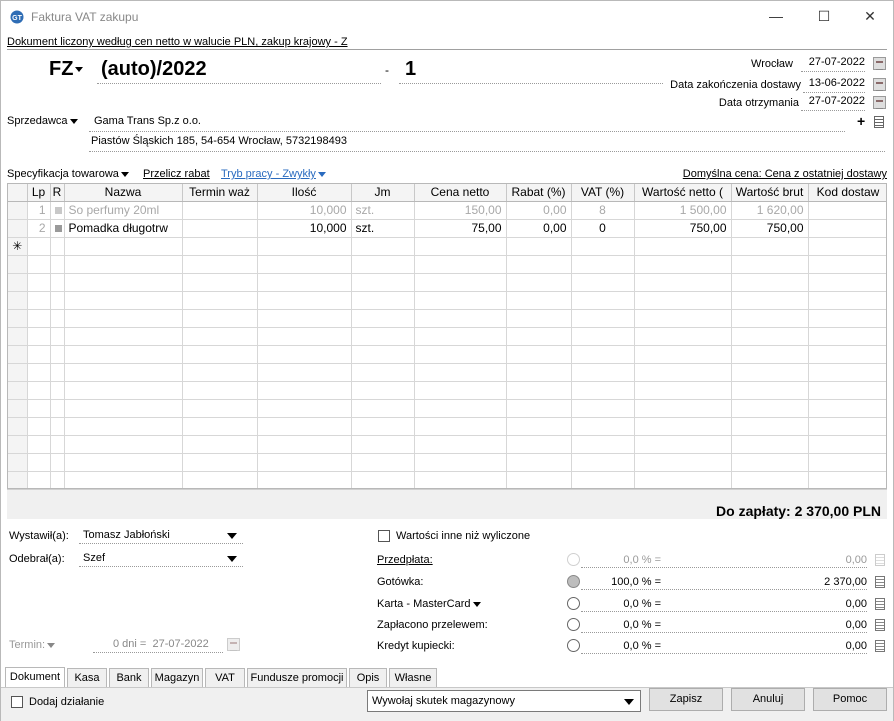 The image size is (894, 721). Describe the element at coordinates (413, 677) in the screenshot. I see `tab-custom: Własne` at that location.